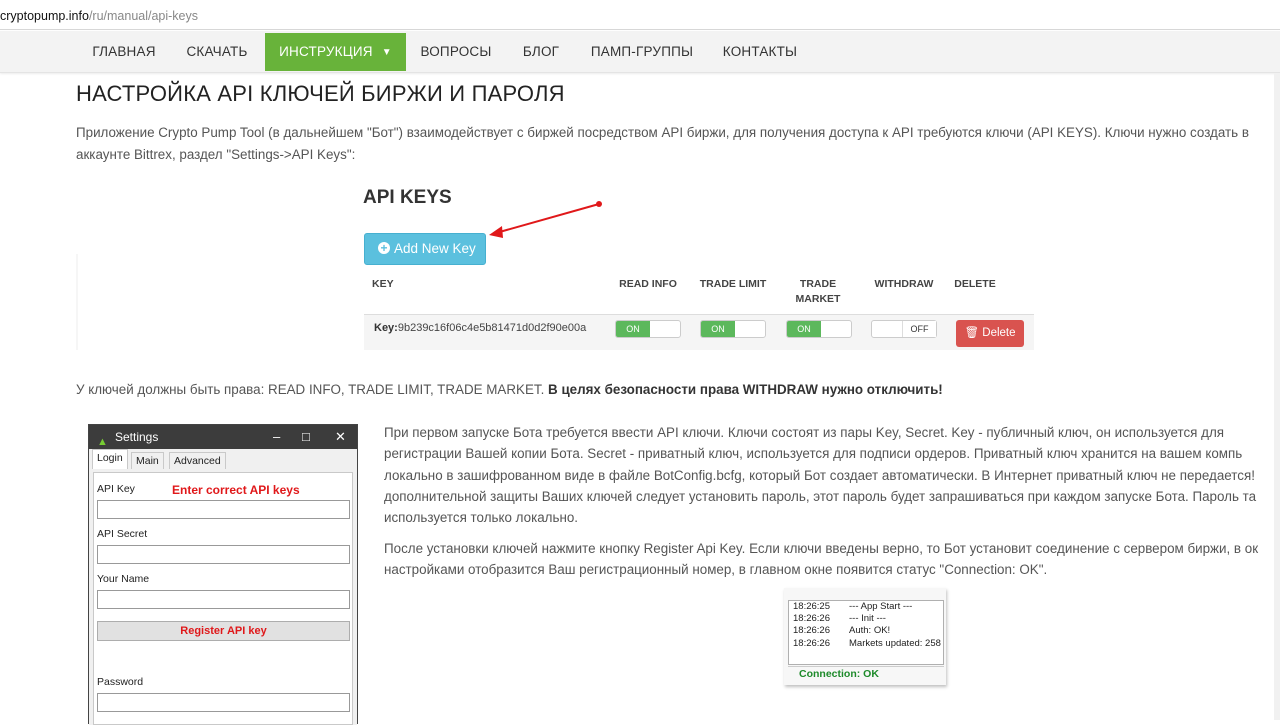  What do you see at coordinates (919, 329) in the screenshot?
I see `toggle-state: OFF` at bounding box center [919, 329].